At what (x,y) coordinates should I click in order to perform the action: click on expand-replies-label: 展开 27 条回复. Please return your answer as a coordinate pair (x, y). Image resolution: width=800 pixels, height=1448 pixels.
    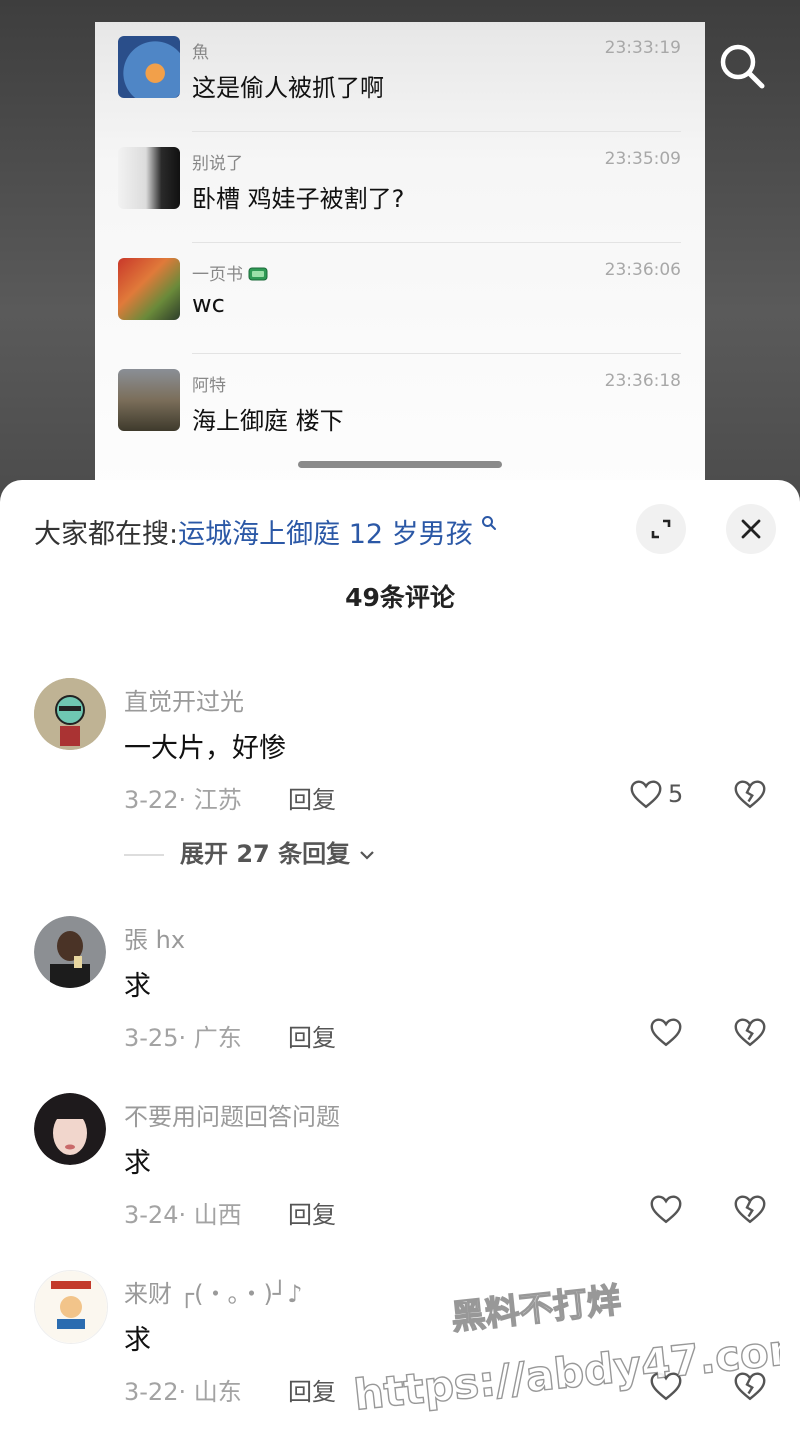
    Looking at the image, I should click on (265, 854).